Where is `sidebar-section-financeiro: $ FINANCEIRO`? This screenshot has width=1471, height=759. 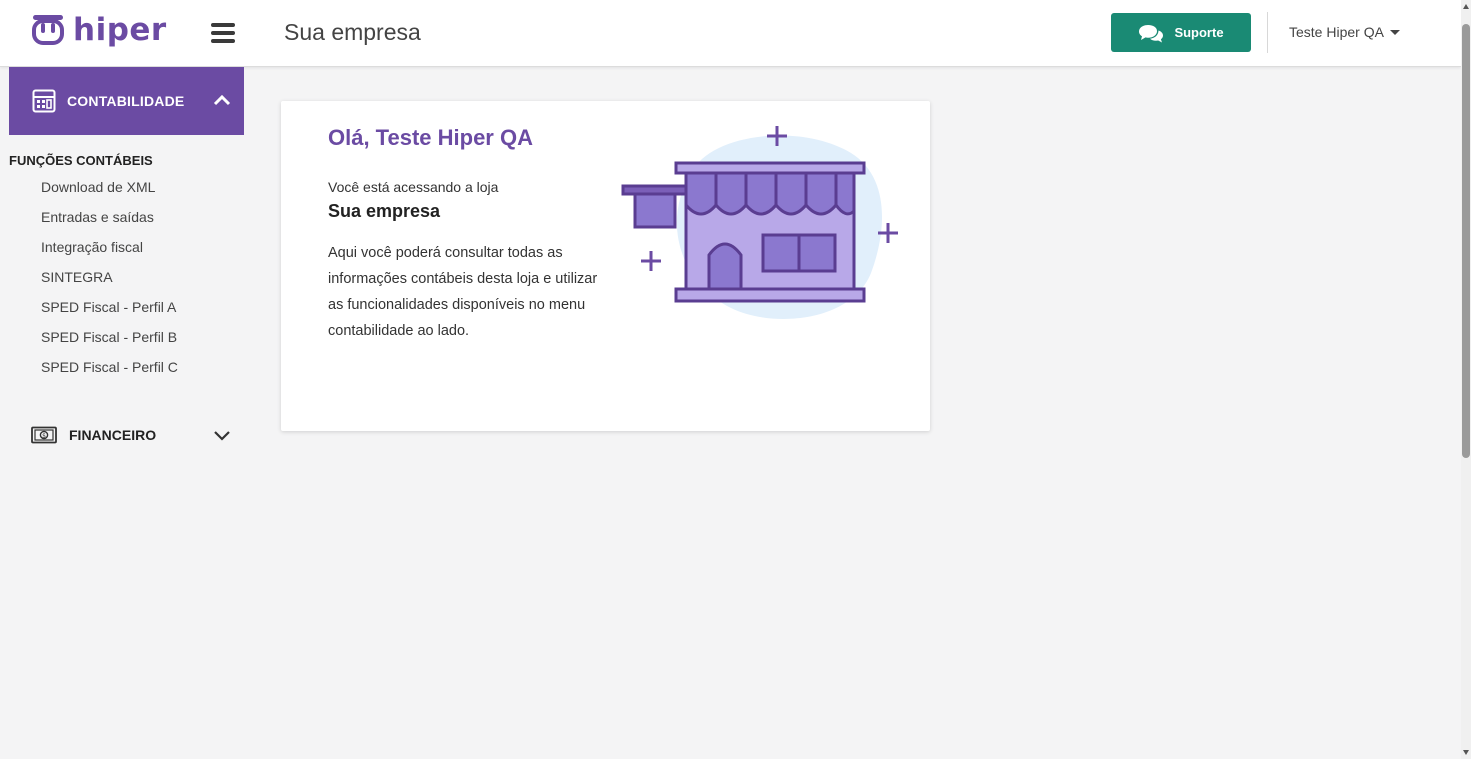 sidebar-section-financeiro: $ FINANCEIRO is located at coordinates (126, 435).